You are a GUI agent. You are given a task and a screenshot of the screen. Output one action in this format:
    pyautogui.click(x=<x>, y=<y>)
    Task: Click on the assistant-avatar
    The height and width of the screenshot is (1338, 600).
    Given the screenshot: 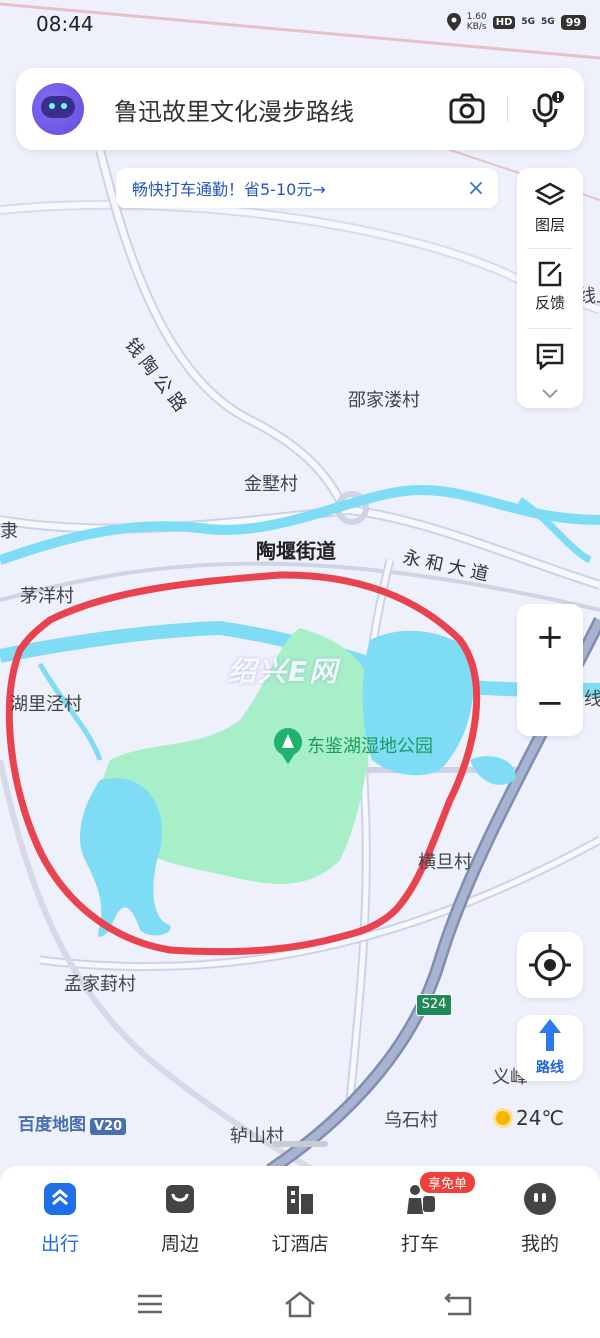 What is the action you would take?
    pyautogui.click(x=58, y=109)
    